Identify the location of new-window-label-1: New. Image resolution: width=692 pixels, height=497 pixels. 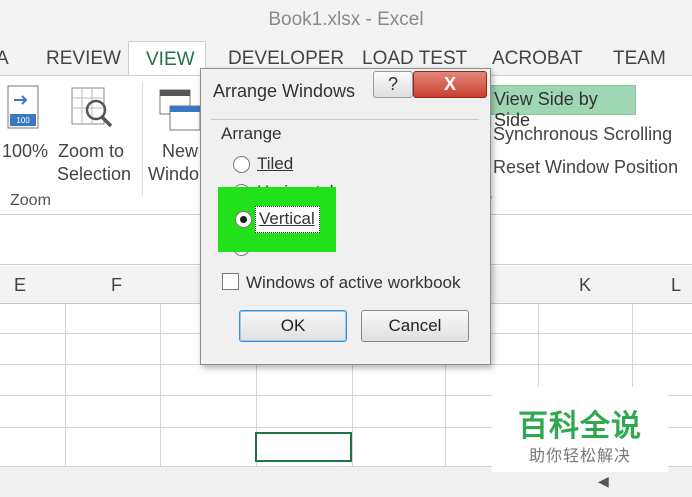
(180, 151).